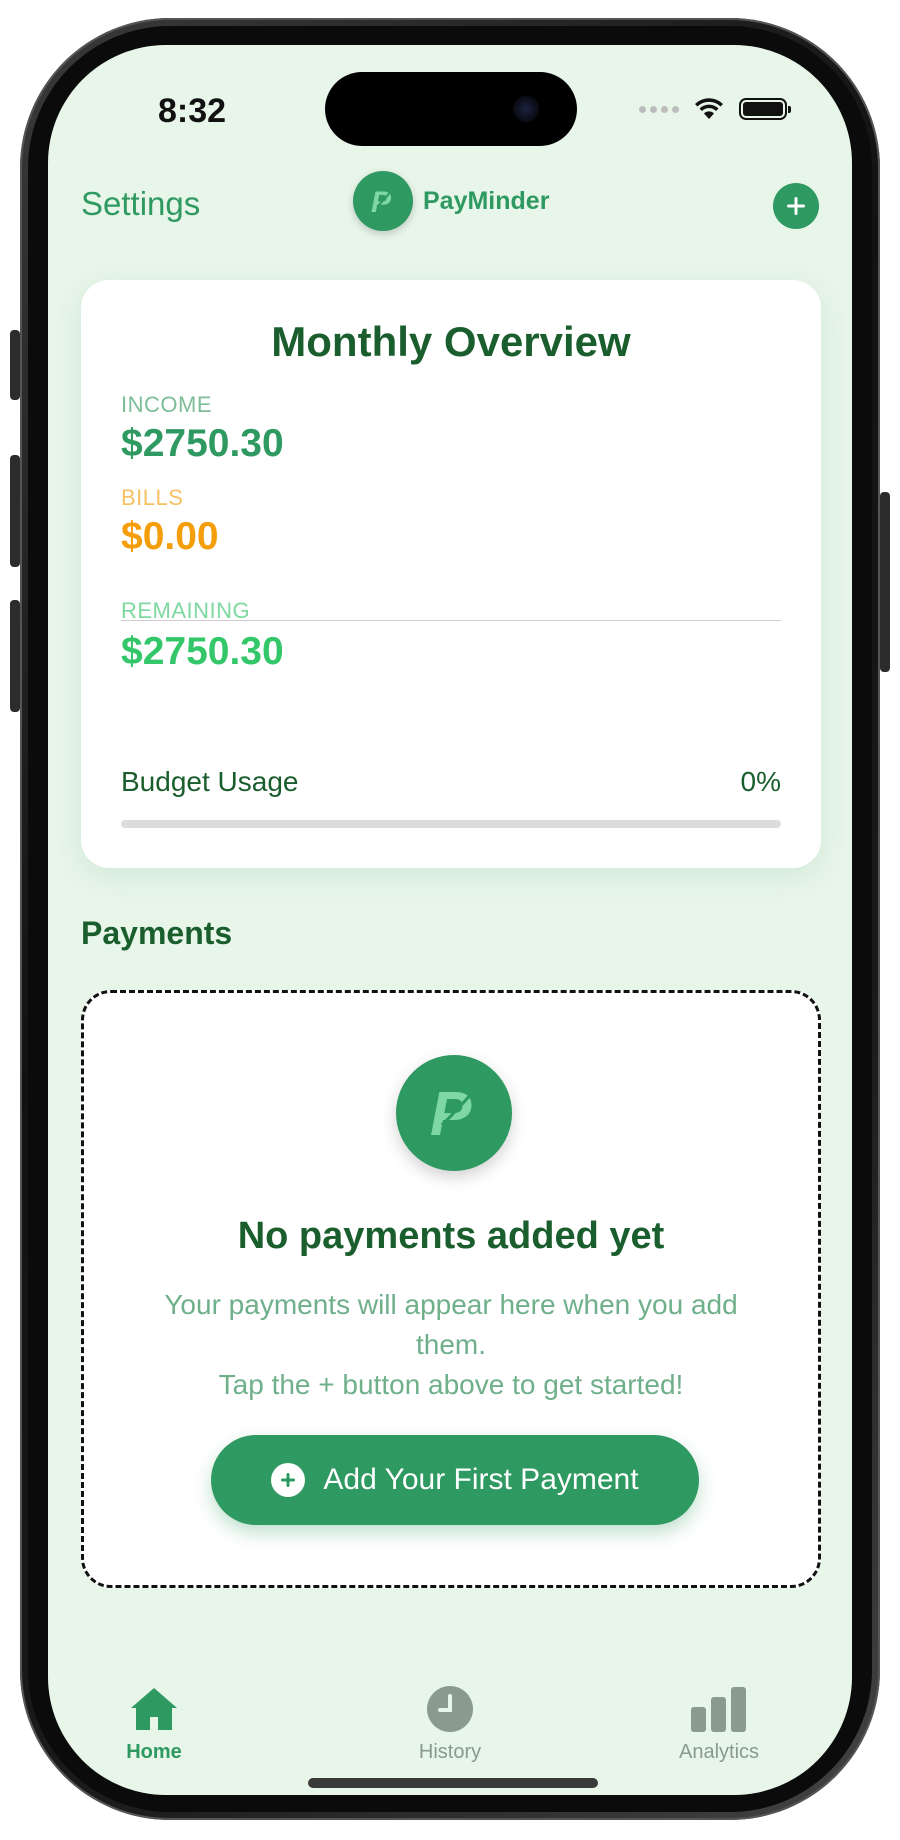 Image resolution: width=900 pixels, height=1840 pixels. Describe the element at coordinates (709, 108) in the screenshot. I see `wifi-icon` at that location.